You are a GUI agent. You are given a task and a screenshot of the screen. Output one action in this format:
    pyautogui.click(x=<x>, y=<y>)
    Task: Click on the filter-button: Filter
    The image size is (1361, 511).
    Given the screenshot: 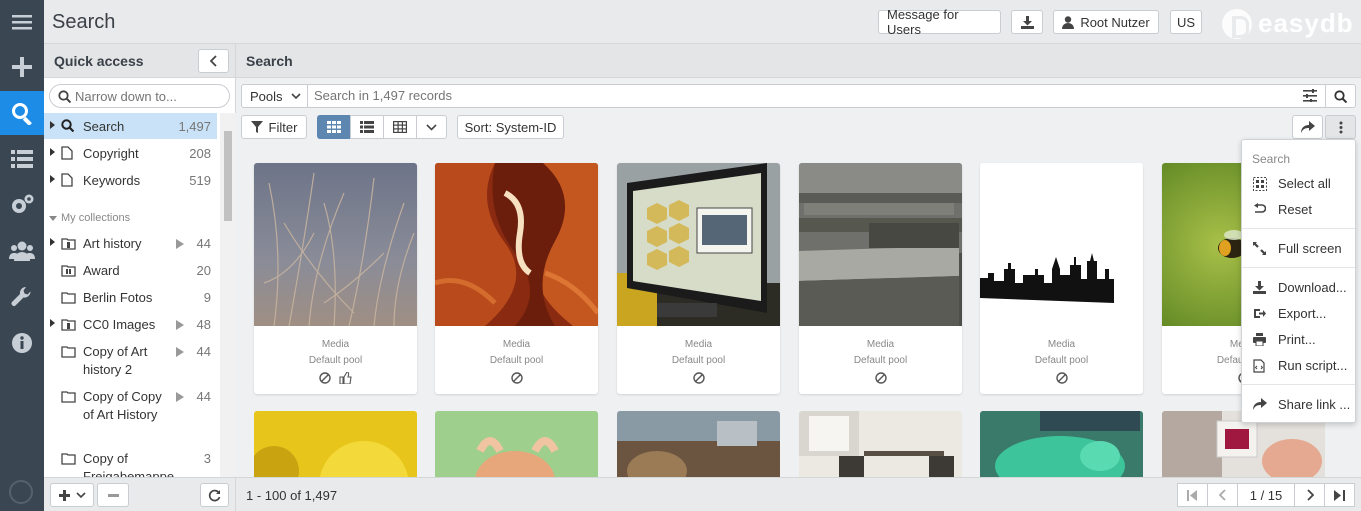 What is the action you would take?
    pyautogui.click(x=274, y=127)
    